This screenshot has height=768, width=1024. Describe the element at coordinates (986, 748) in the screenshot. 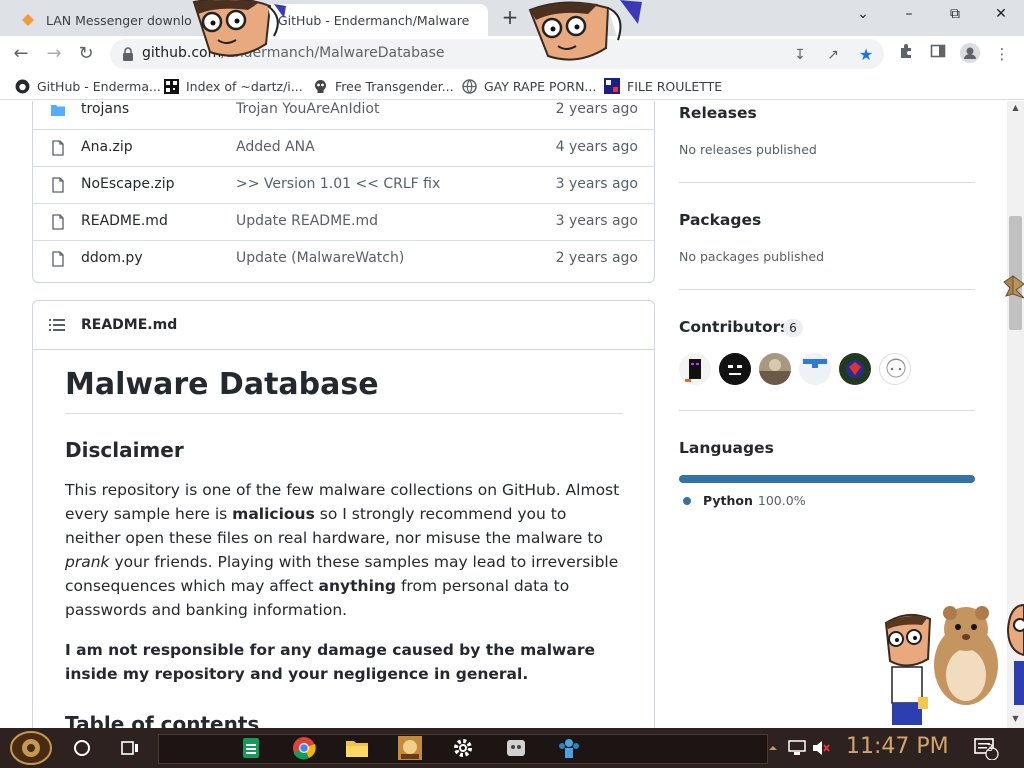

I see `notification-center-icon: 3` at that location.